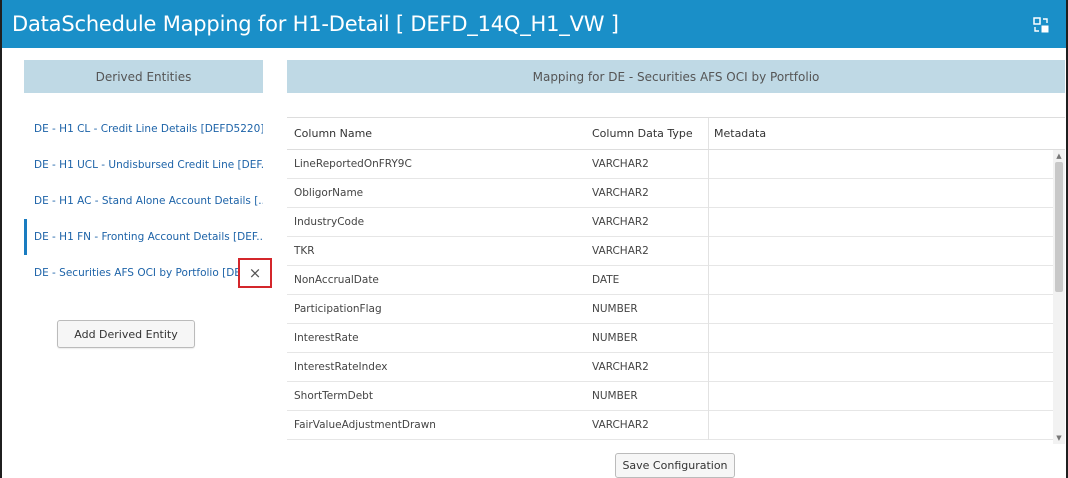  What do you see at coordinates (255, 273) in the screenshot?
I see `remove-entity-button: ×` at bounding box center [255, 273].